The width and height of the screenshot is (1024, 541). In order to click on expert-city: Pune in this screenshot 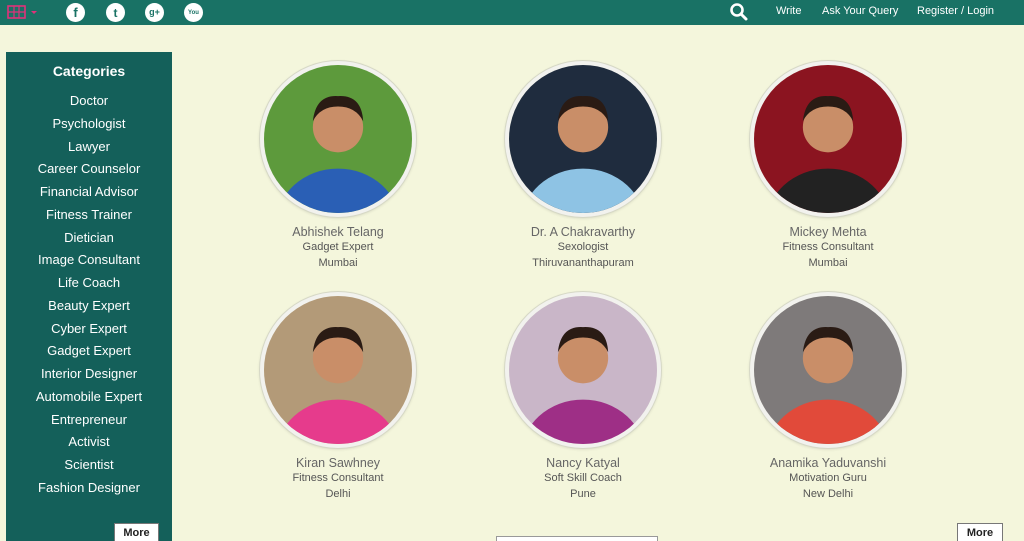, I will do `click(583, 494)`.